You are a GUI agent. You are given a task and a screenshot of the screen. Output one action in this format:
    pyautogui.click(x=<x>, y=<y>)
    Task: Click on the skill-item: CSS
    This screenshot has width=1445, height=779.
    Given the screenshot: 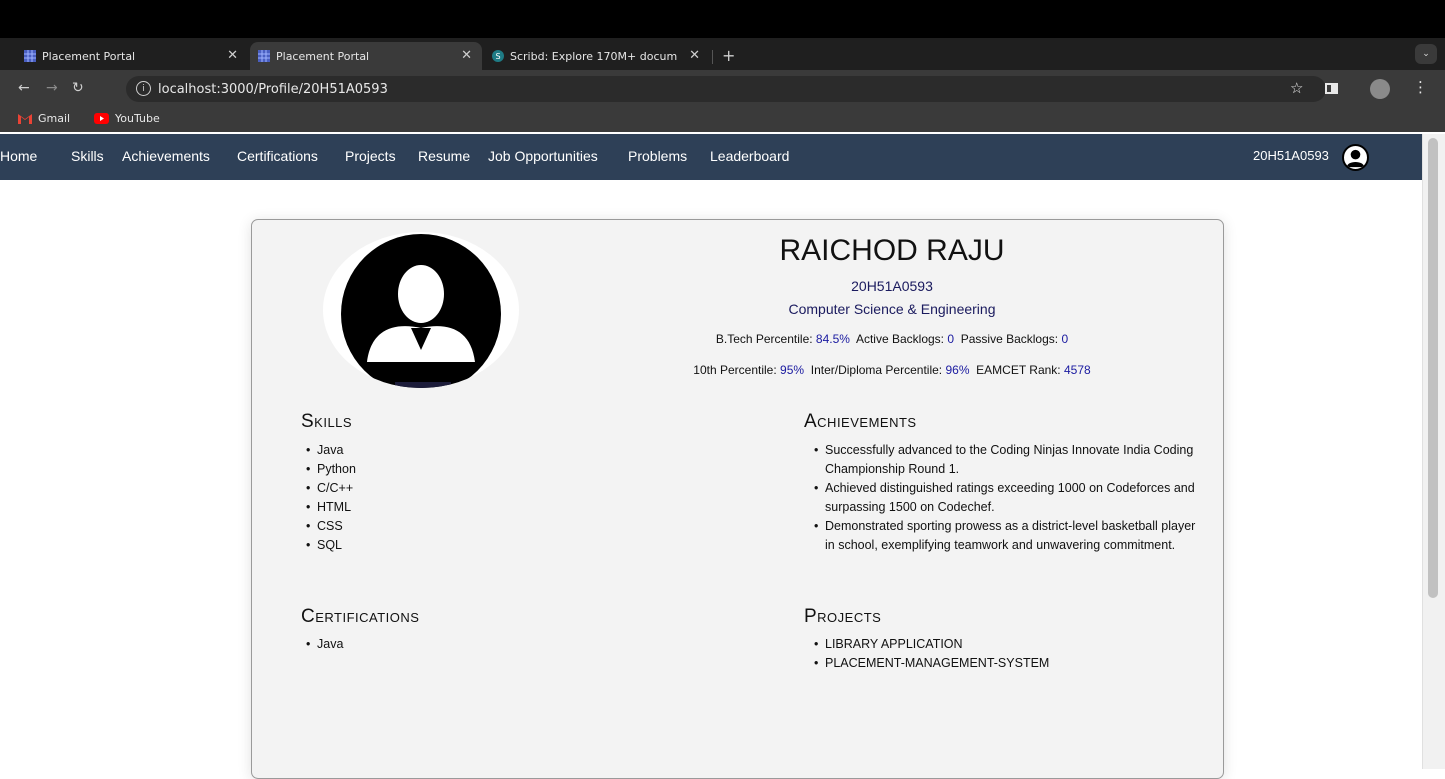 What is the action you would take?
    pyautogui.click(x=330, y=526)
    